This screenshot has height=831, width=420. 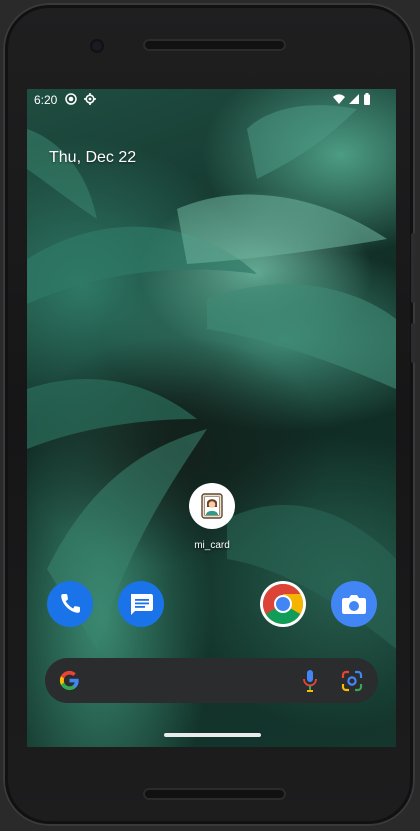 I want to click on messages-icon, so click(x=142, y=604).